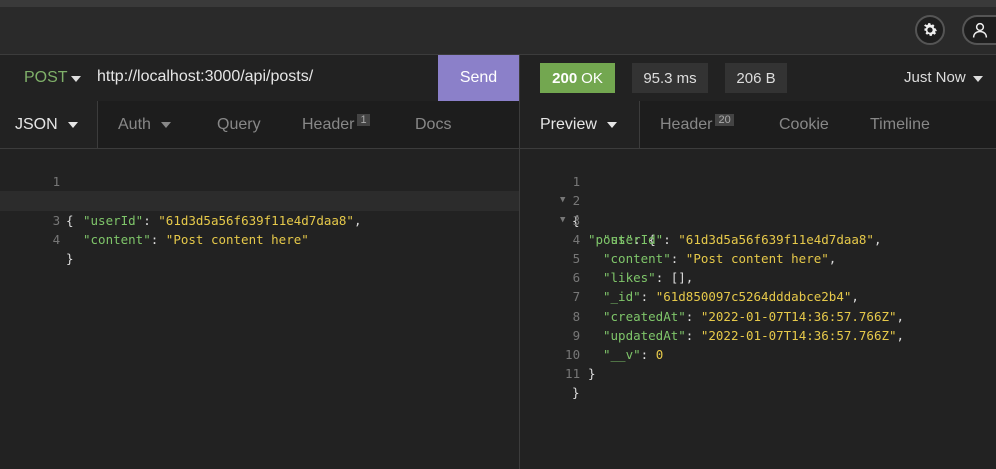  I want to click on tab-query: Query, so click(239, 124).